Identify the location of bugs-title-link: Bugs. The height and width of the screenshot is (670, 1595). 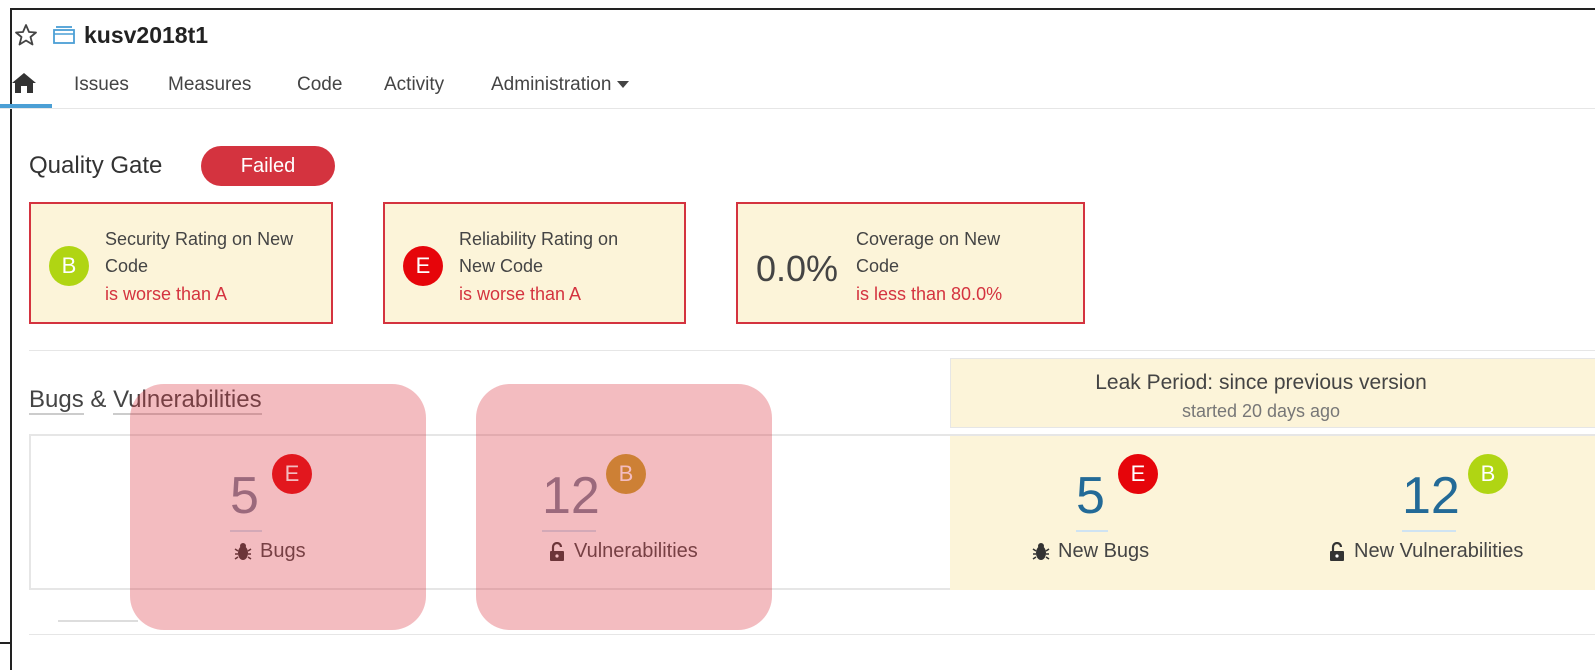
(56, 400).